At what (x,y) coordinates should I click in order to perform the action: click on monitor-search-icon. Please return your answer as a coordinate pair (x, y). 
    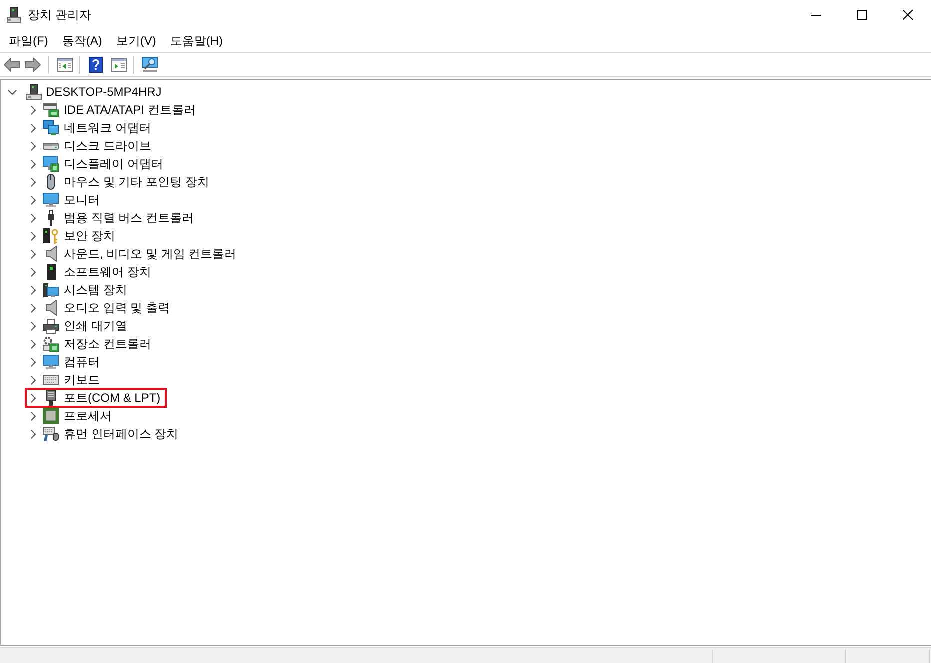
    Looking at the image, I should click on (150, 64).